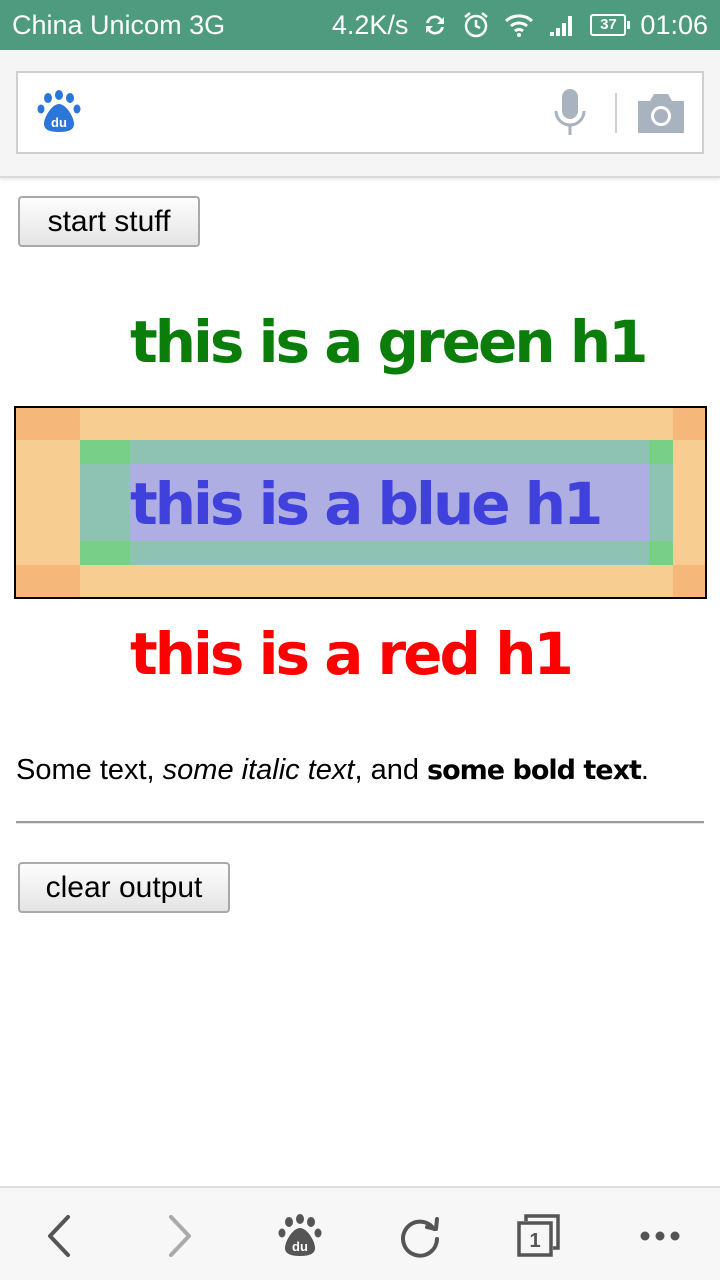  I want to click on clock: 01:06, so click(674, 24).